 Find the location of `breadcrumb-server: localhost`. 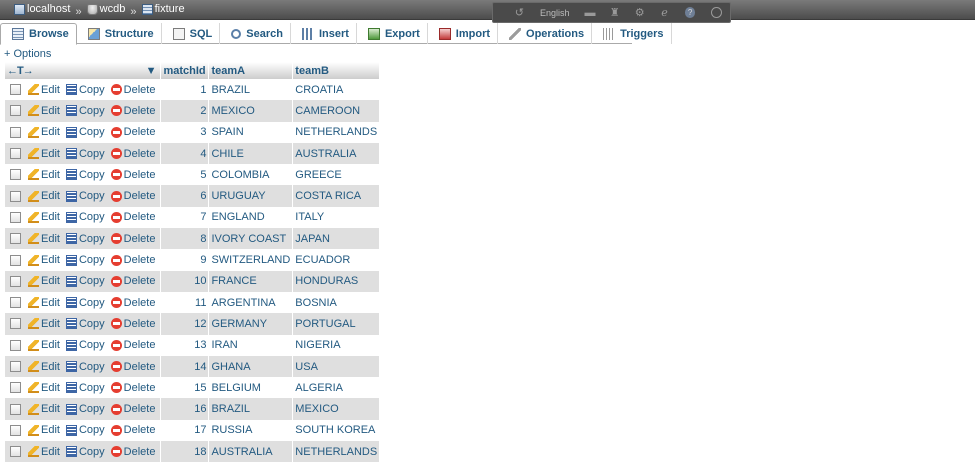

breadcrumb-server: localhost is located at coordinates (42, 9).